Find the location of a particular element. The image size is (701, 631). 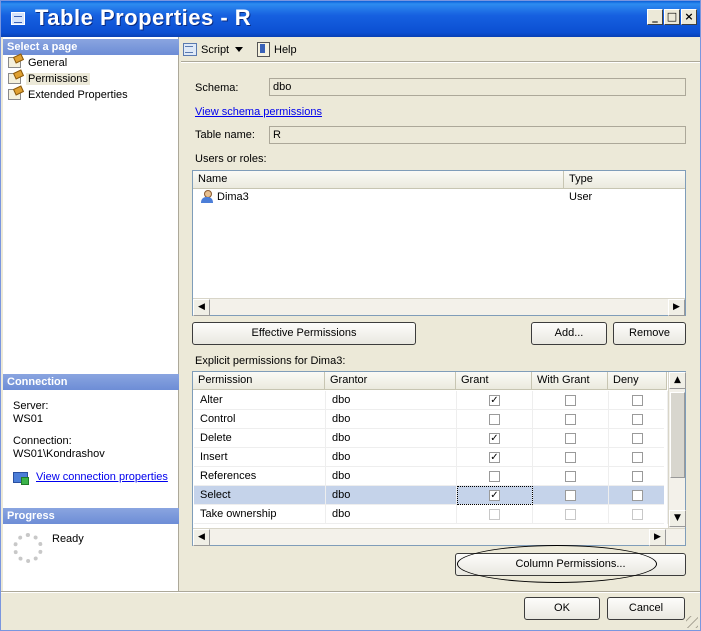

table-row: Control dbo is located at coordinates (431, 419).